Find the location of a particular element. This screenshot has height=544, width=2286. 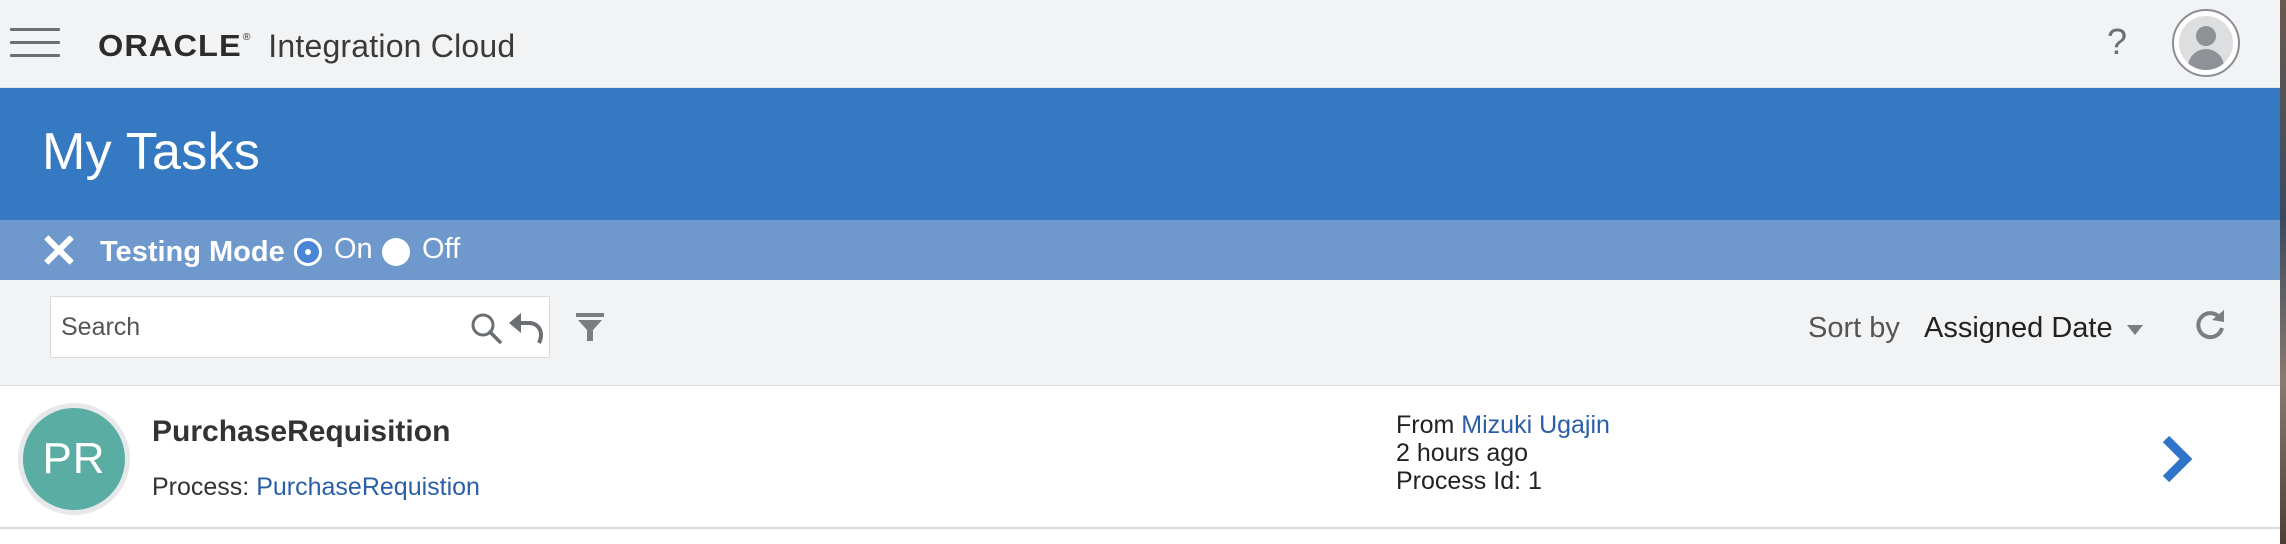

search-box is located at coordinates (300, 327).